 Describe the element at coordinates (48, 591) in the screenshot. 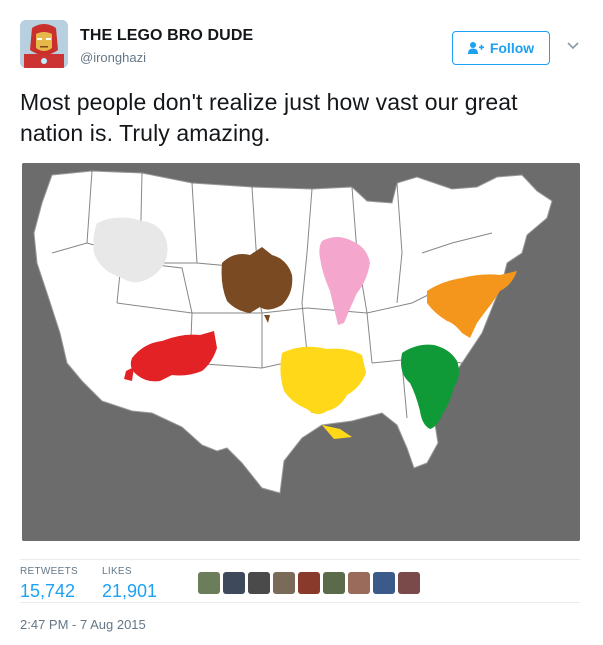

I see `retweets-count: 15,742` at that location.